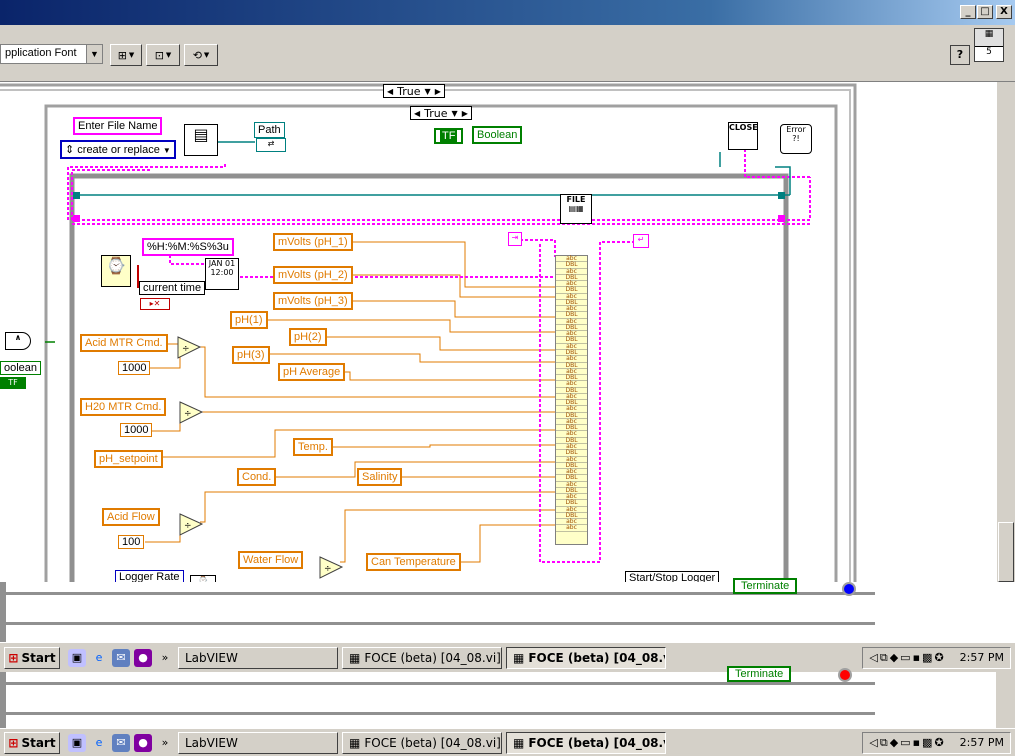  I want to click on mvolts-ph1-indicator: mVolts (pH_1), so click(313, 242).